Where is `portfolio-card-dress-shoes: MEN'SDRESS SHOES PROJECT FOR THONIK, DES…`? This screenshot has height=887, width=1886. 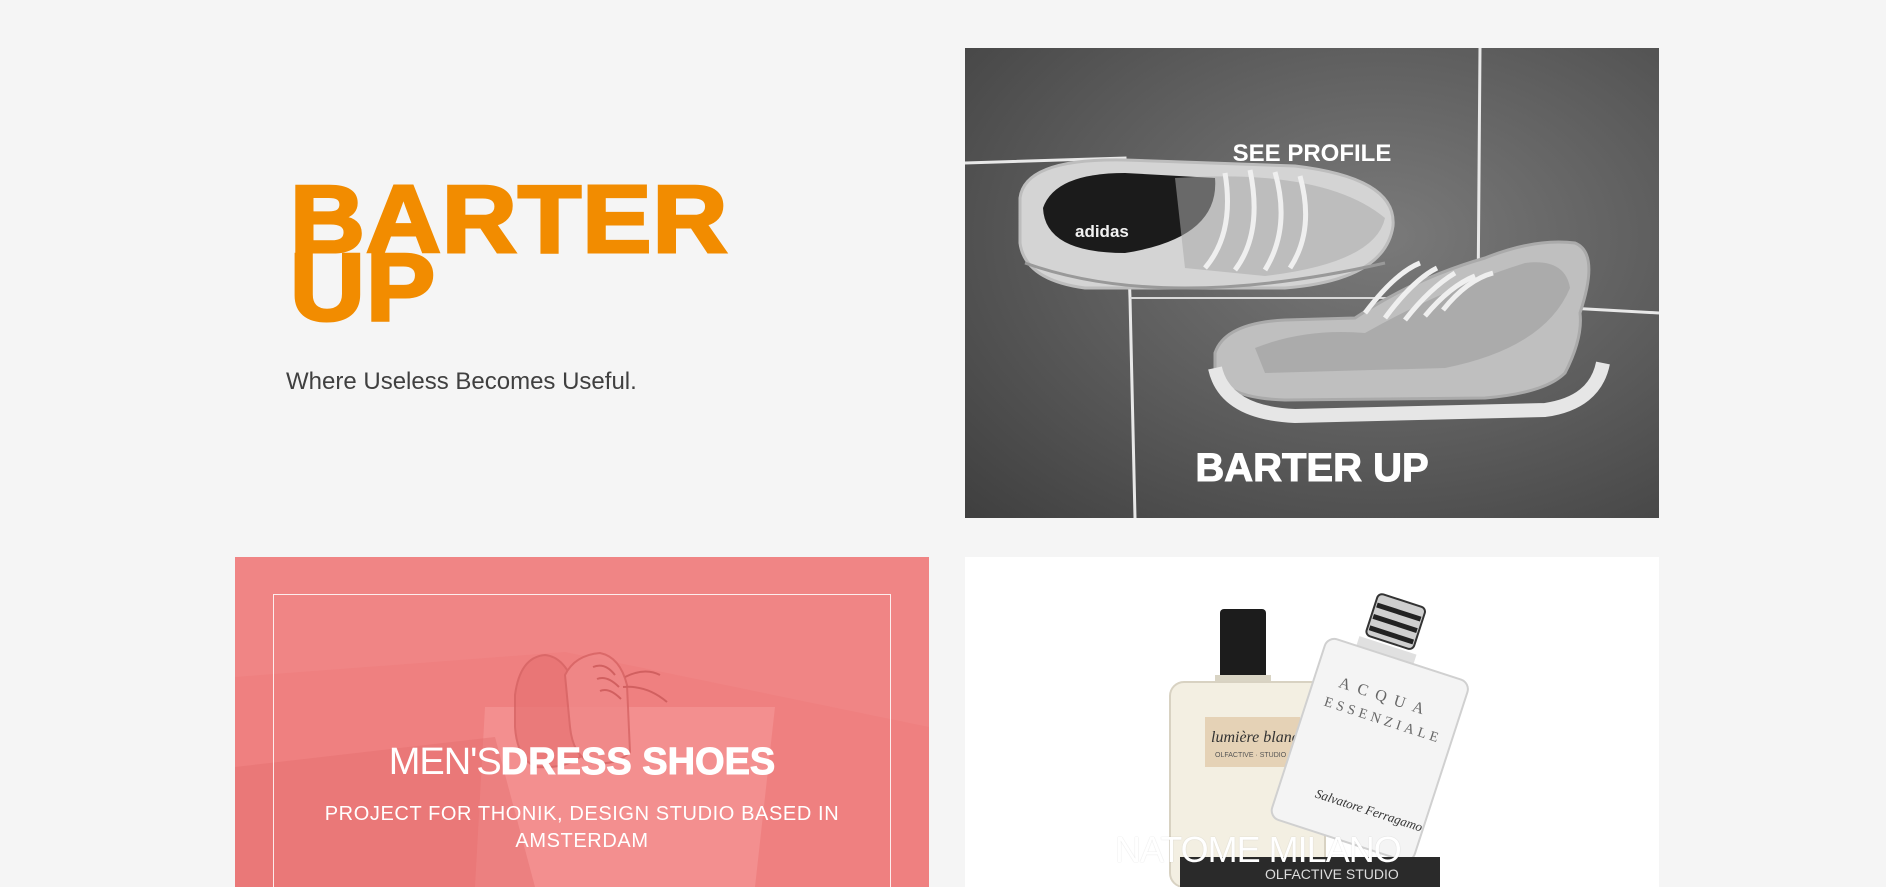
portfolio-card-dress-shoes: MEN'SDRESS SHOES PROJECT FOR THONIK, DES… is located at coordinates (582, 722).